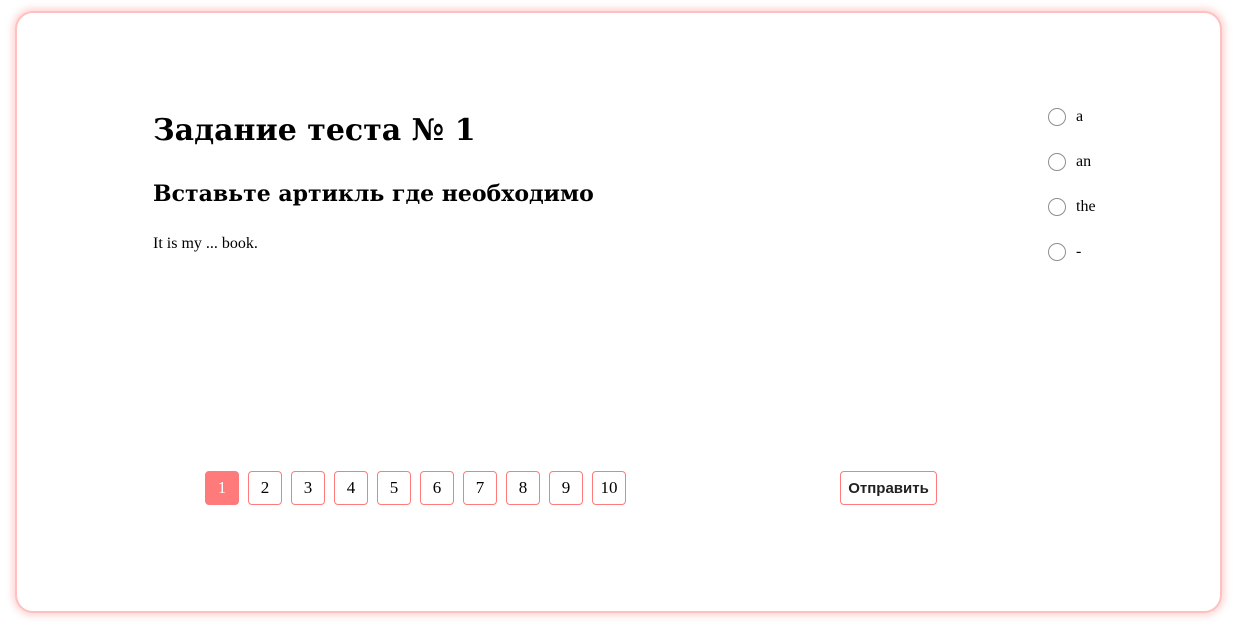  Describe the element at coordinates (480, 488) in the screenshot. I see `page-button-7: 7` at that location.